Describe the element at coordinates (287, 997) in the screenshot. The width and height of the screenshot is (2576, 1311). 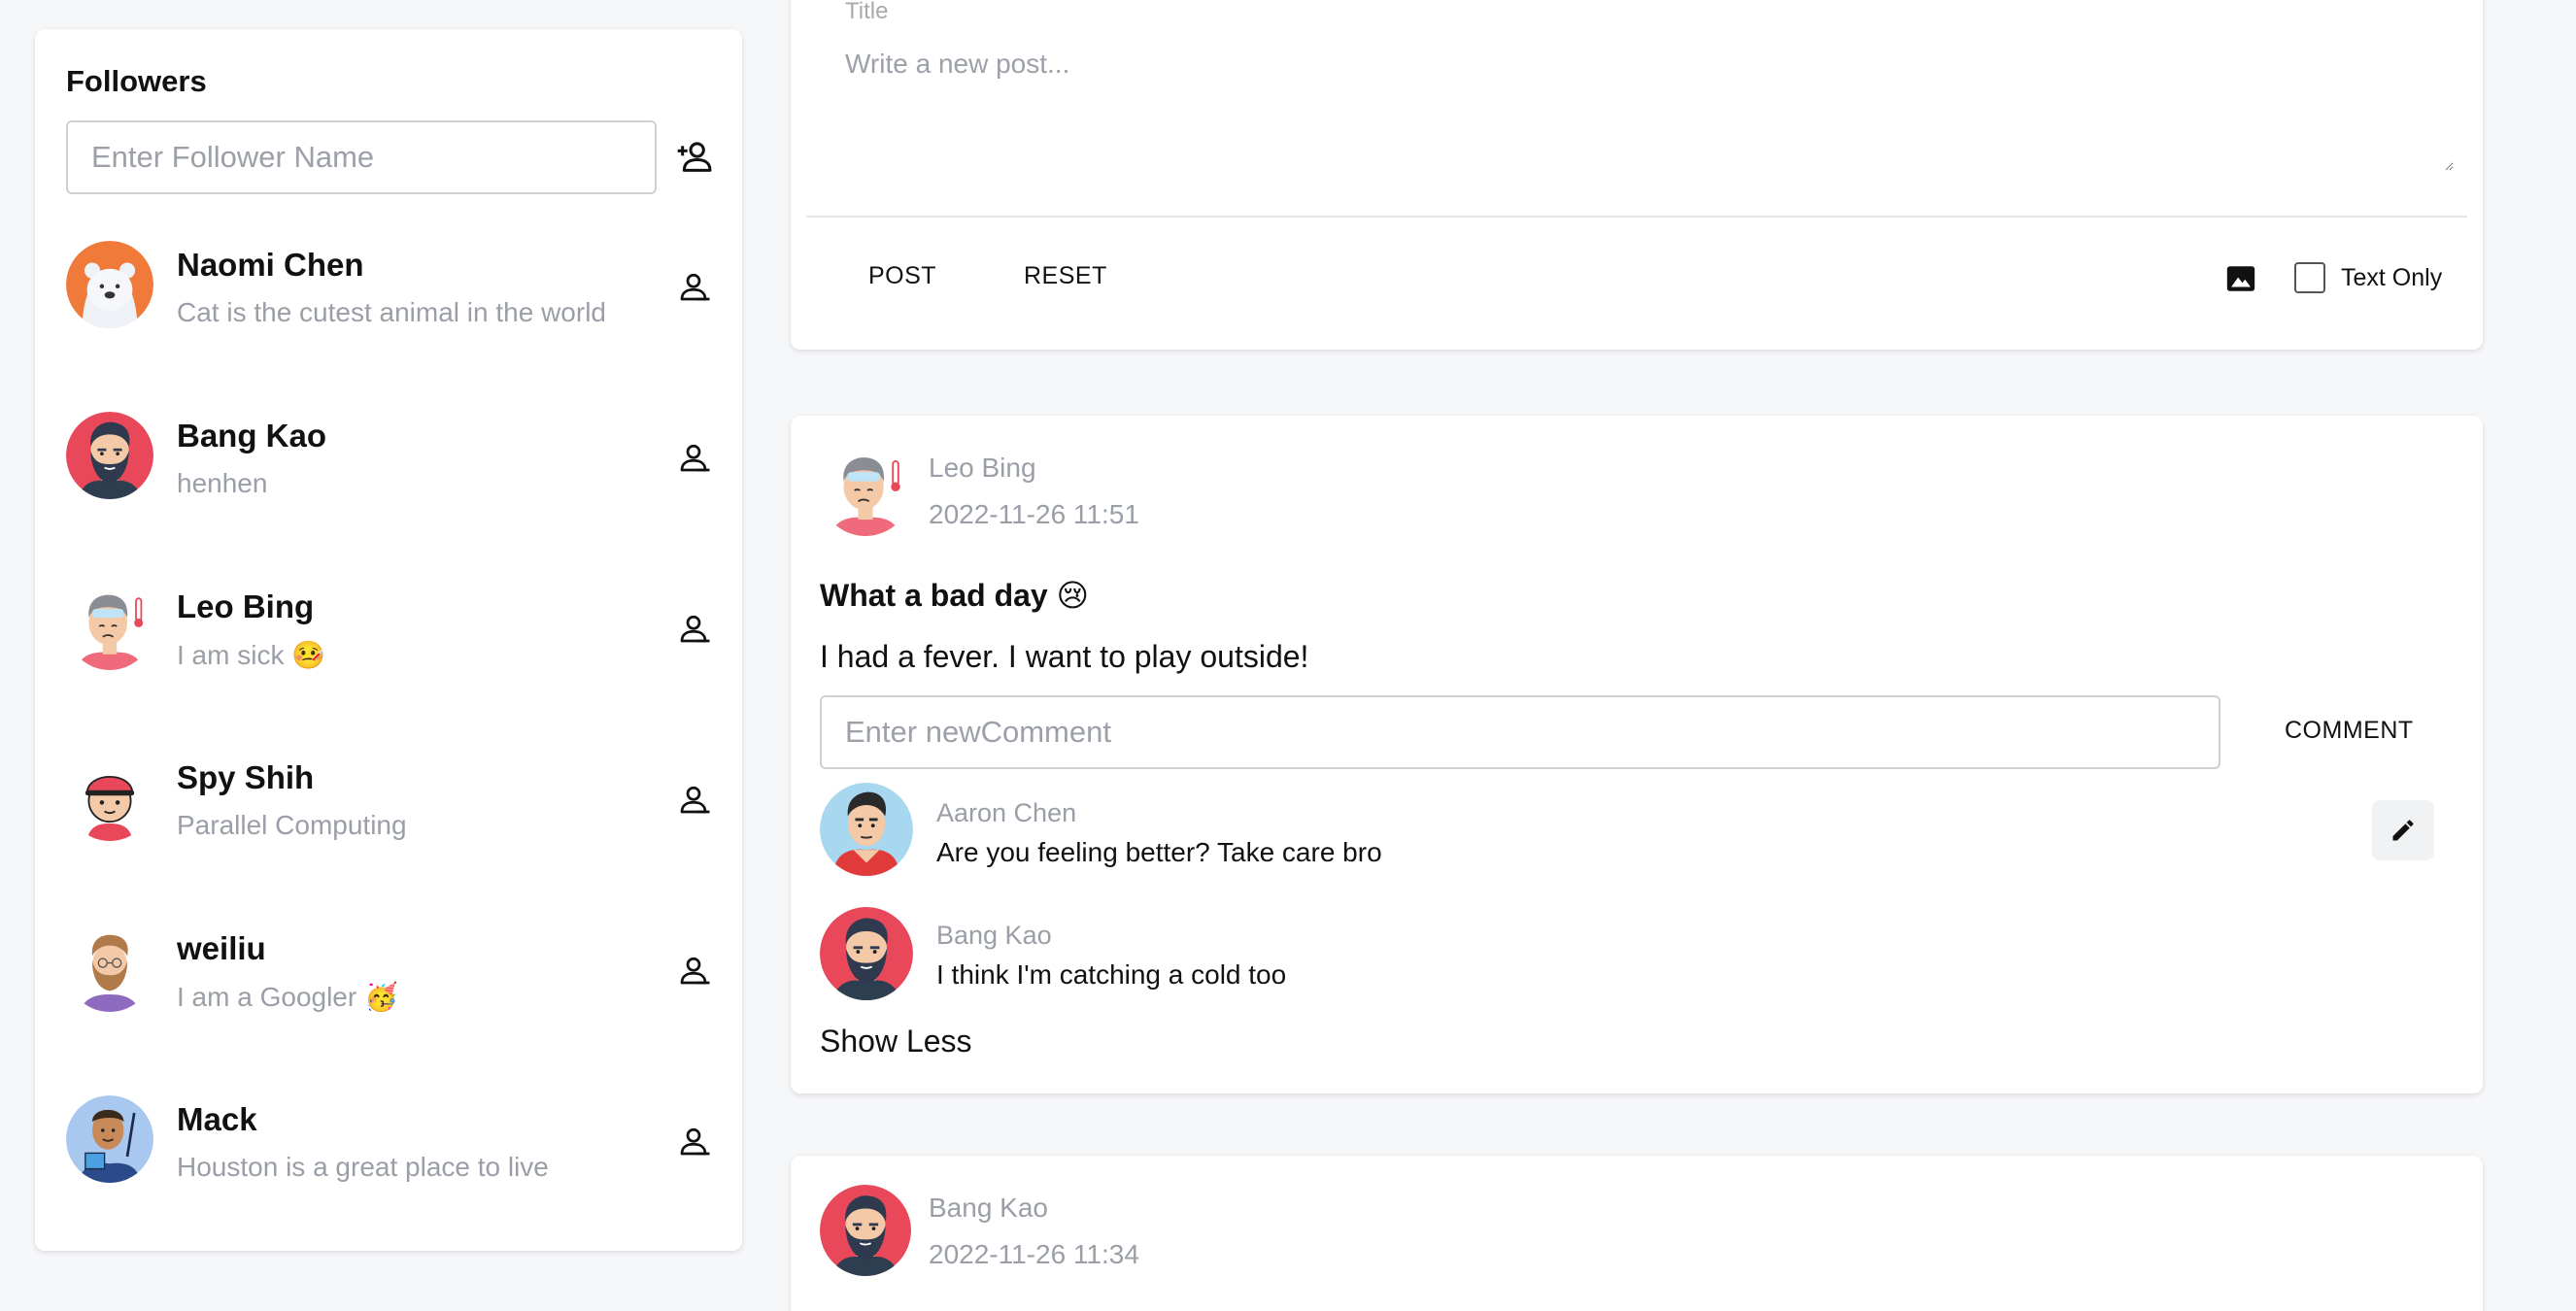
I see `follower-status: I am a Googler 🥳` at that location.